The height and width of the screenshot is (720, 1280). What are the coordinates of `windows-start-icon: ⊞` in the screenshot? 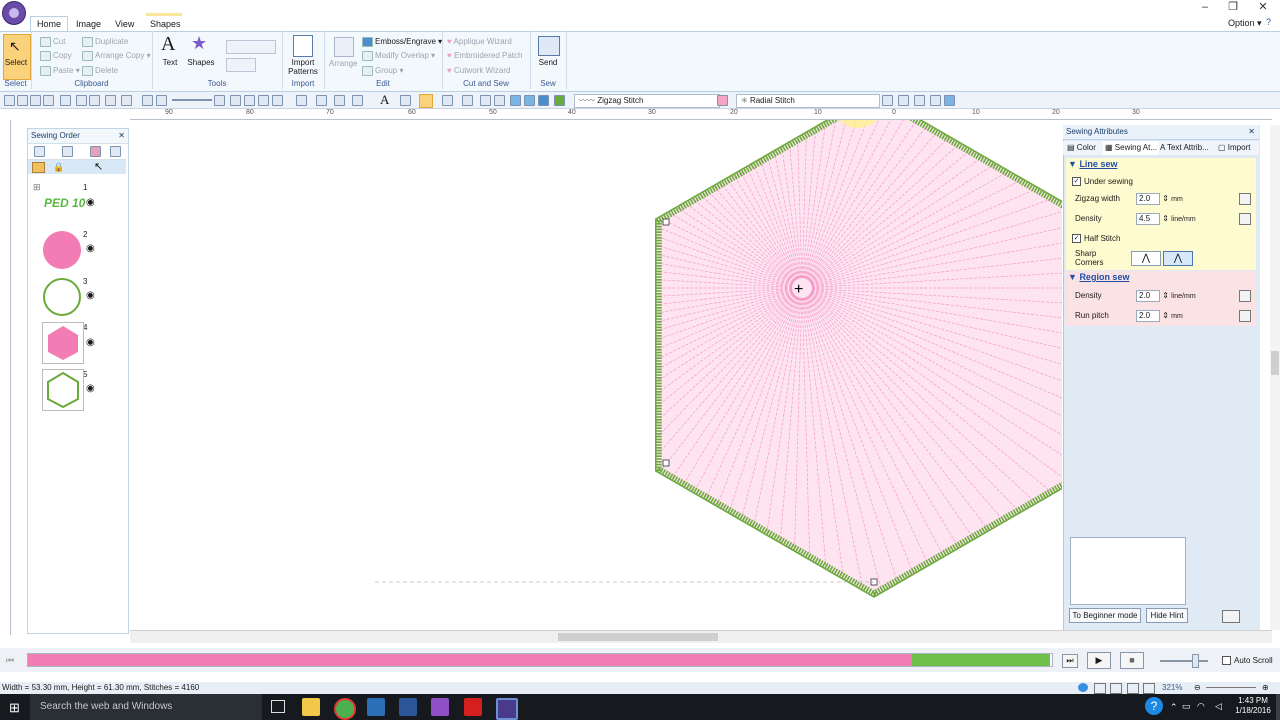 It's located at (14, 708).